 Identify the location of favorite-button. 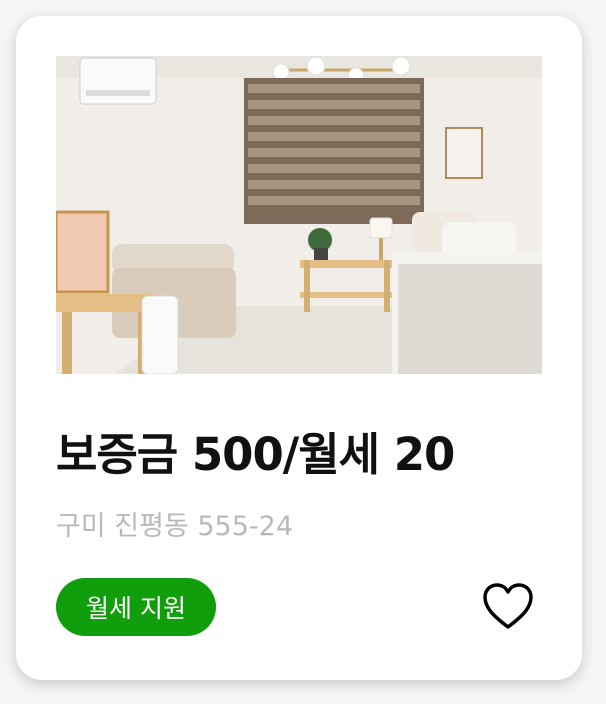
(508, 607).